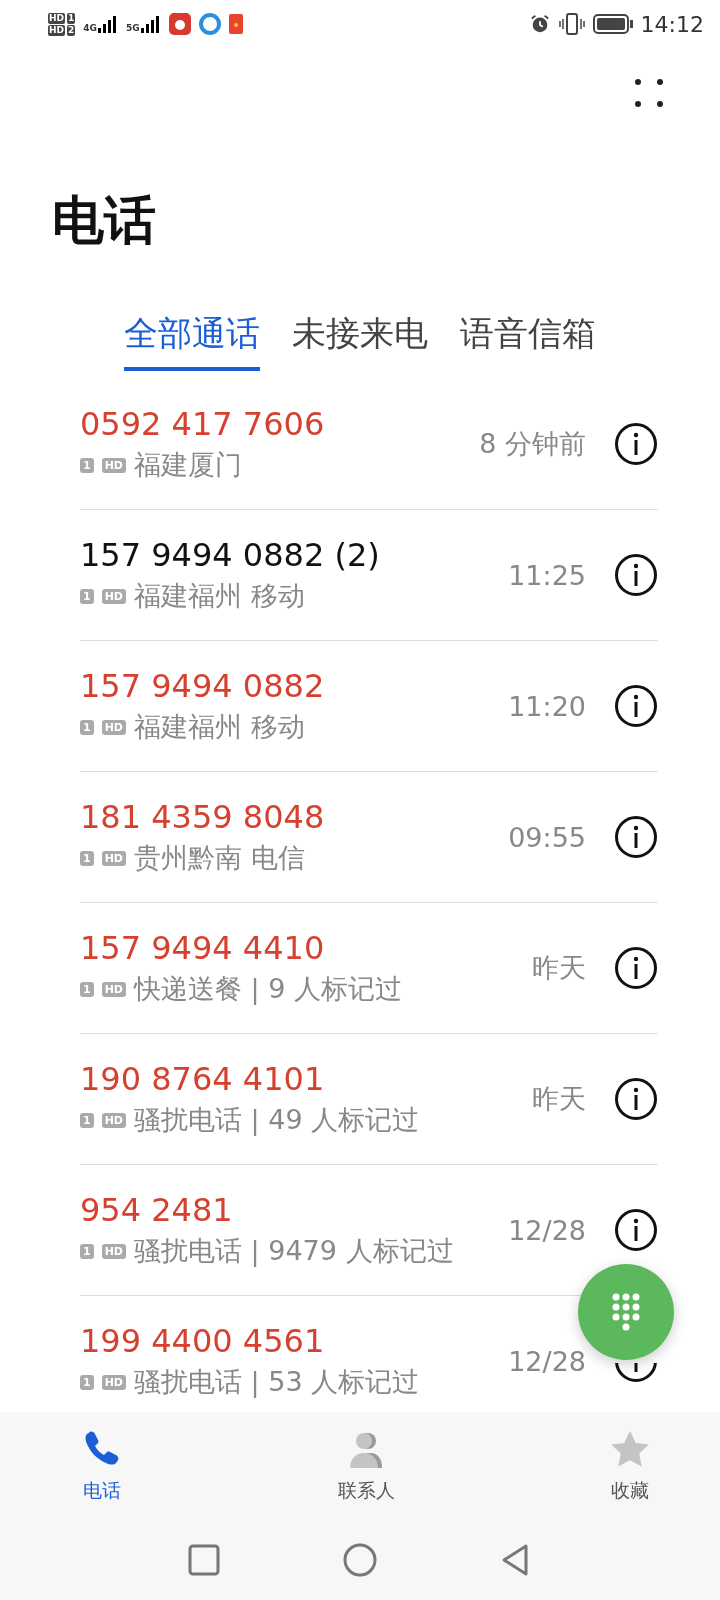  Describe the element at coordinates (360, 338) in the screenshot. I see `tab: 未接来电` at that location.